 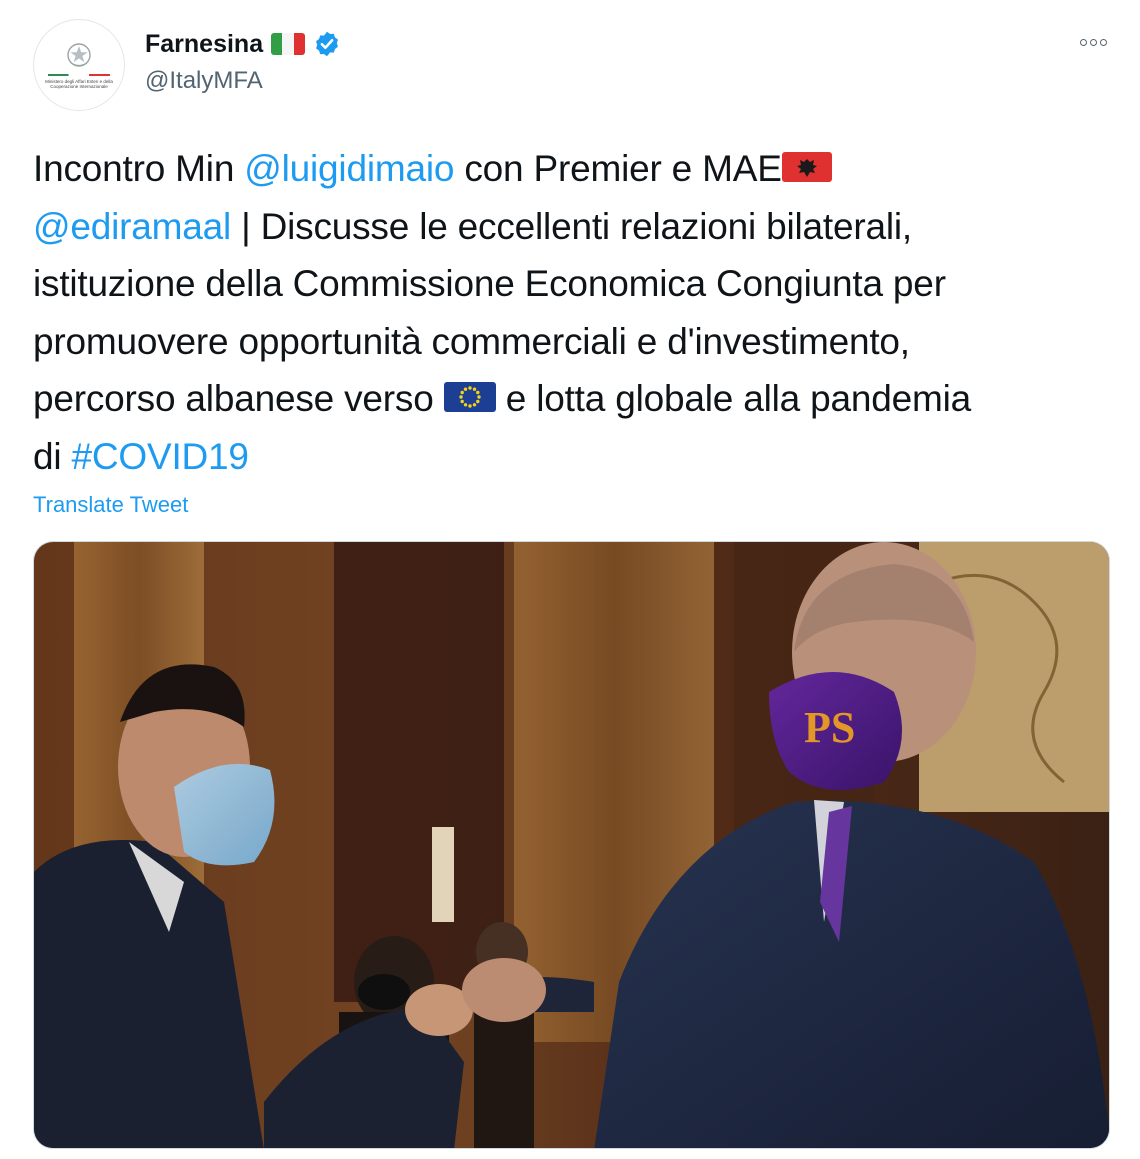 What do you see at coordinates (578, 457) in the screenshot?
I see `tweet-line-6: di #COVID19` at bounding box center [578, 457].